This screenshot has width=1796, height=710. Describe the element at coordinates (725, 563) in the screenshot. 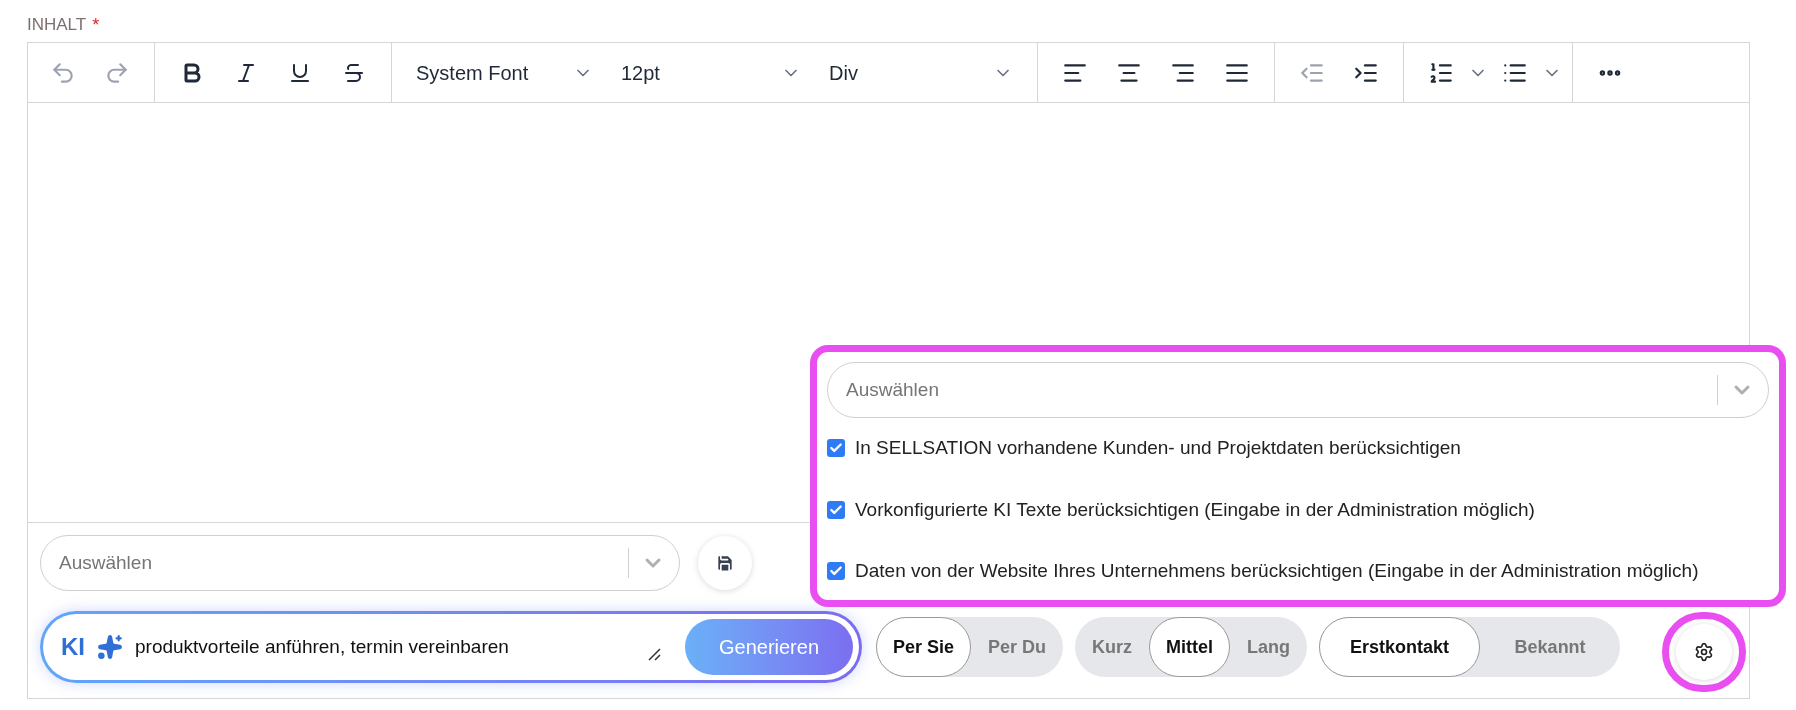

I see `save-button` at that location.